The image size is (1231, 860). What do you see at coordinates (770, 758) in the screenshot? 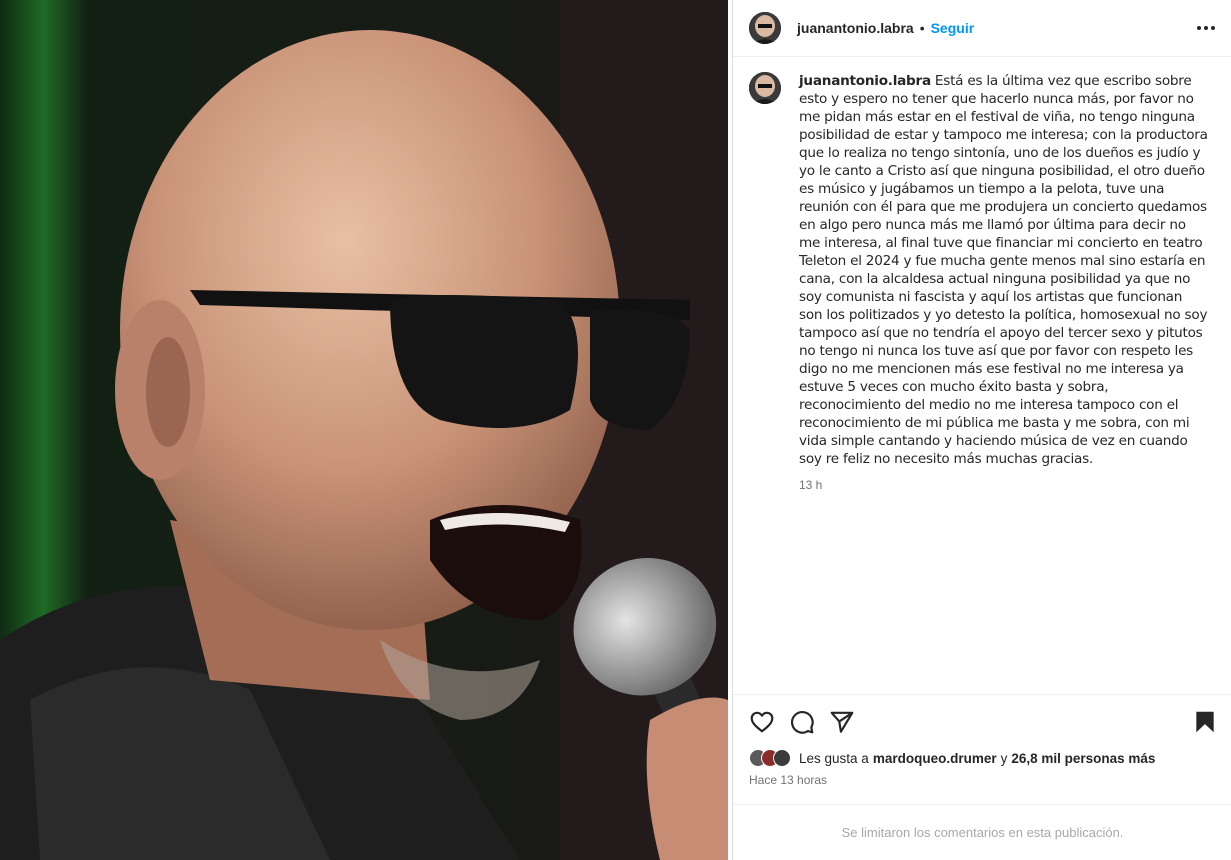
I see `liker-avatars` at bounding box center [770, 758].